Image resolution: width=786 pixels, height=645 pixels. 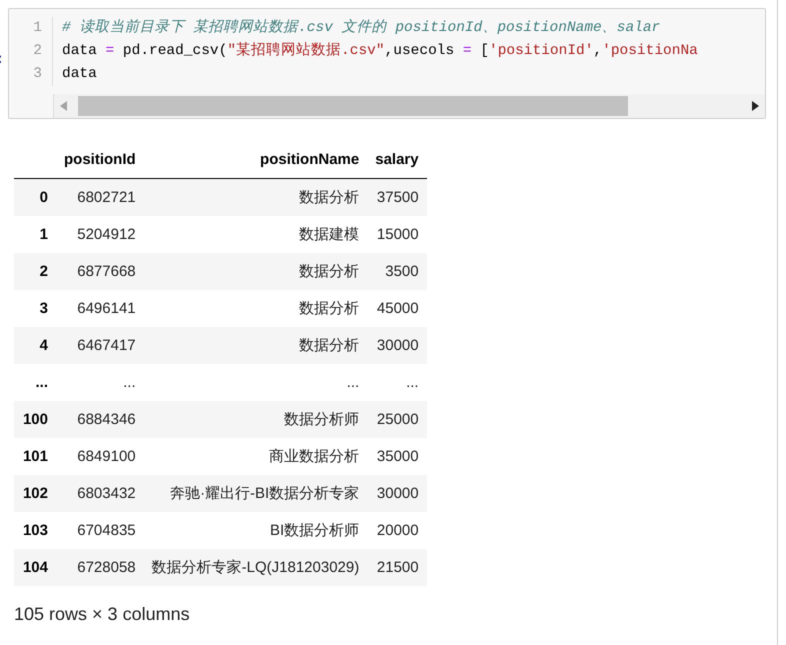 What do you see at coordinates (397, 530) in the screenshot?
I see `table-cell: 20000` at bounding box center [397, 530].